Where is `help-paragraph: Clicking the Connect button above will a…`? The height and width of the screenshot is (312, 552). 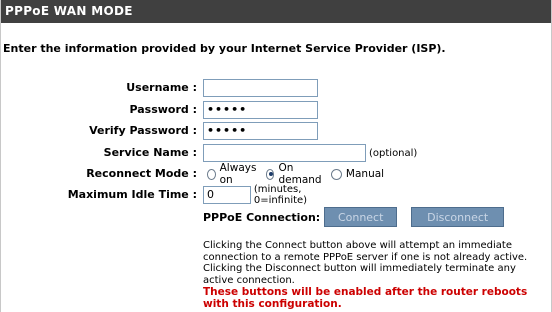 help-paragraph: Clicking the Connect button above will a… is located at coordinates (375, 275).